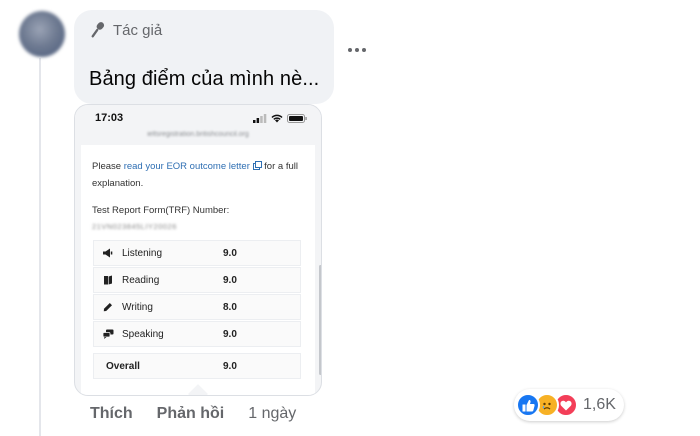 The width and height of the screenshot is (700, 436). What do you see at coordinates (198, 118) in the screenshot?
I see `phone-status-bar: 17:03` at bounding box center [198, 118].